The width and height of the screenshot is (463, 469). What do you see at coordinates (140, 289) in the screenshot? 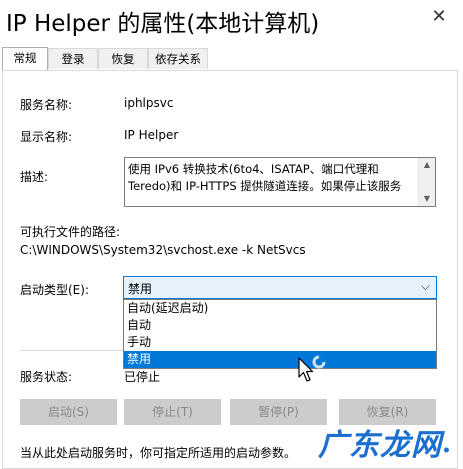
I see `startup-type-selected: 禁用` at bounding box center [140, 289].